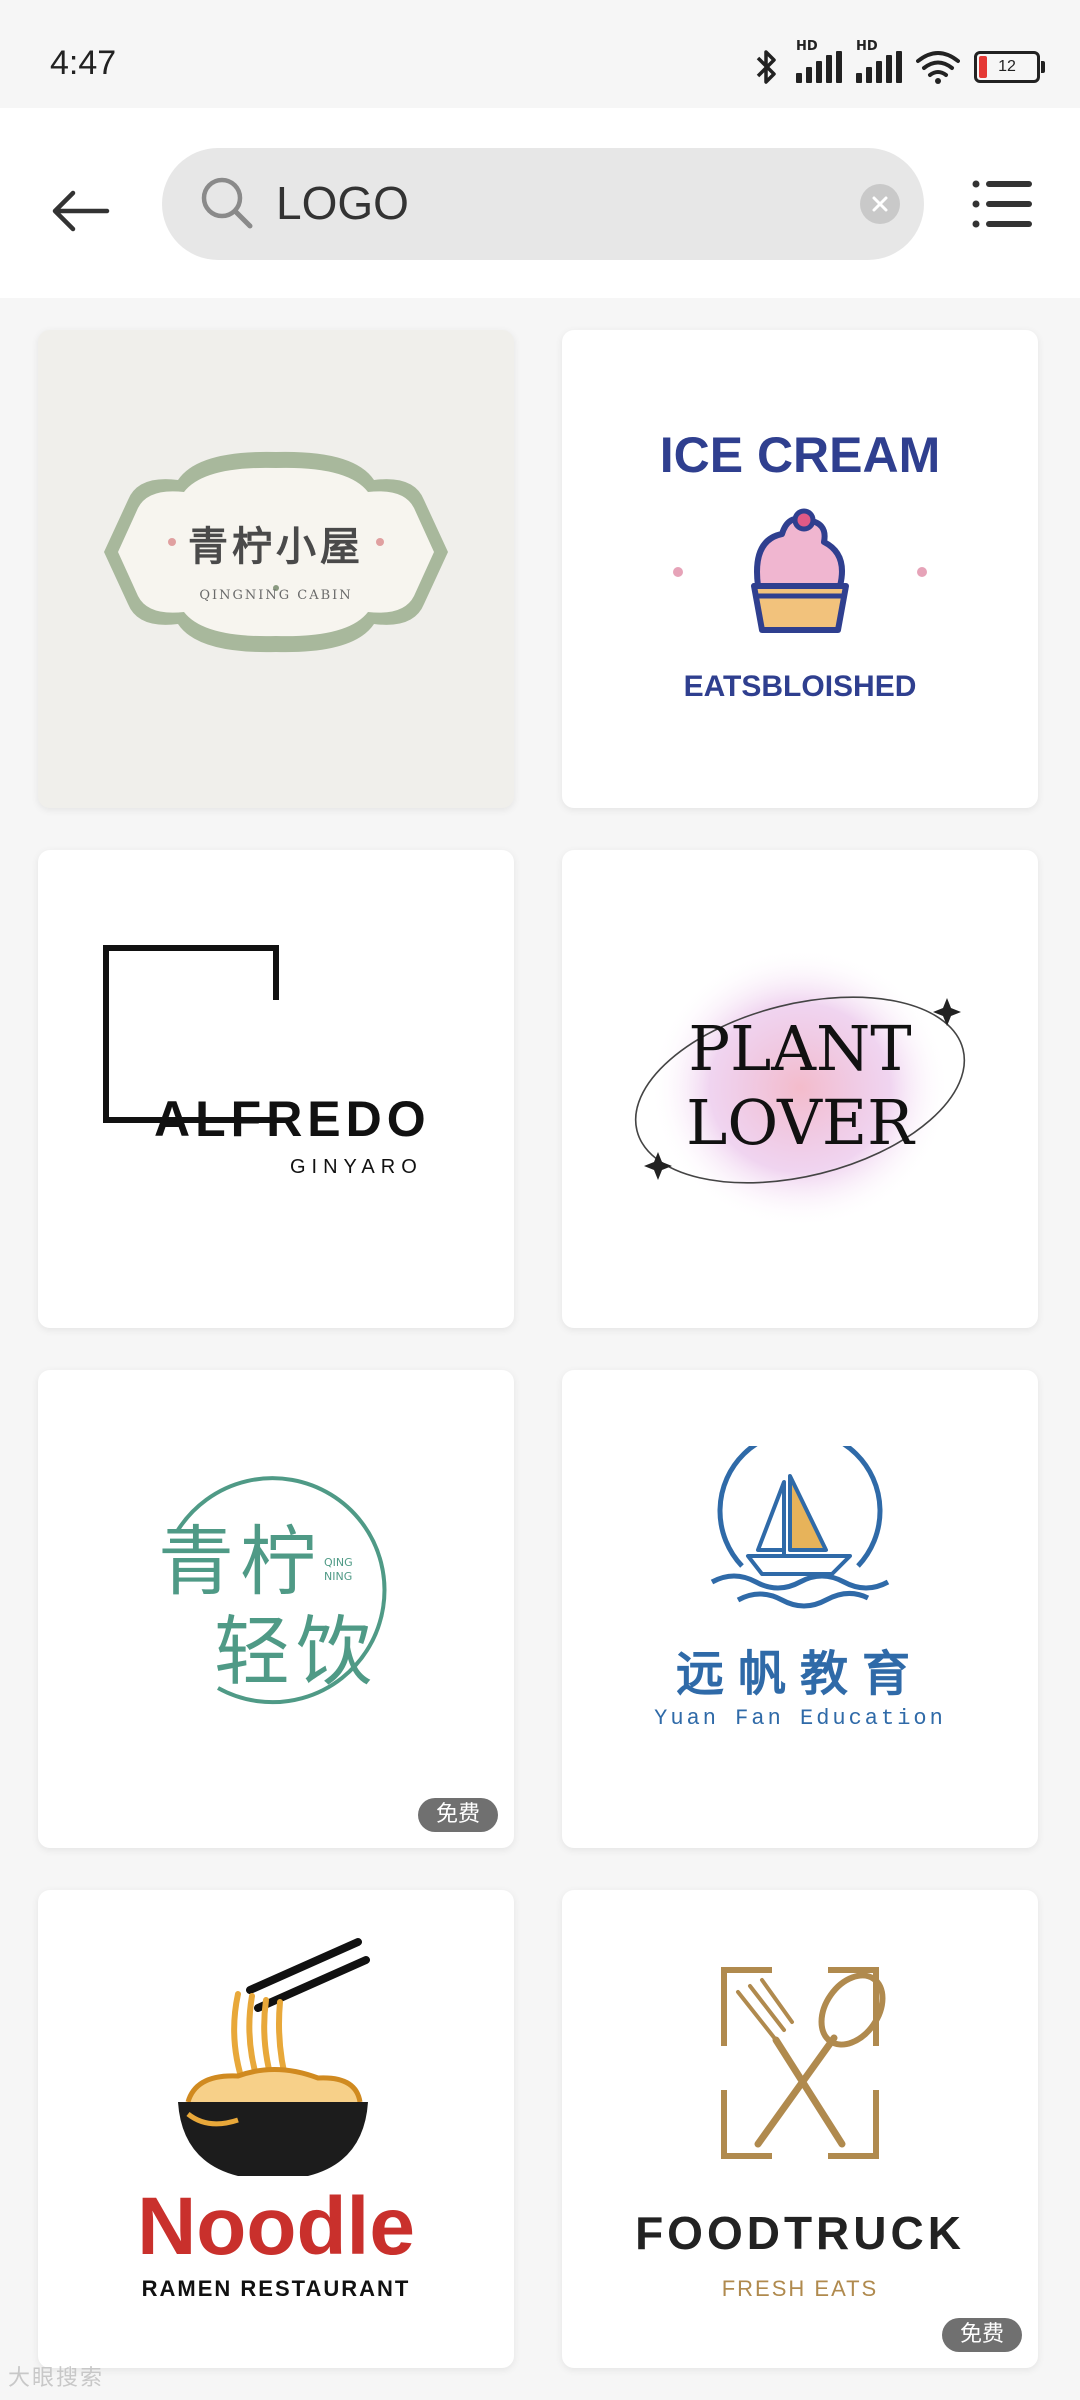  I want to click on battery-level: 12, so click(1007, 66).